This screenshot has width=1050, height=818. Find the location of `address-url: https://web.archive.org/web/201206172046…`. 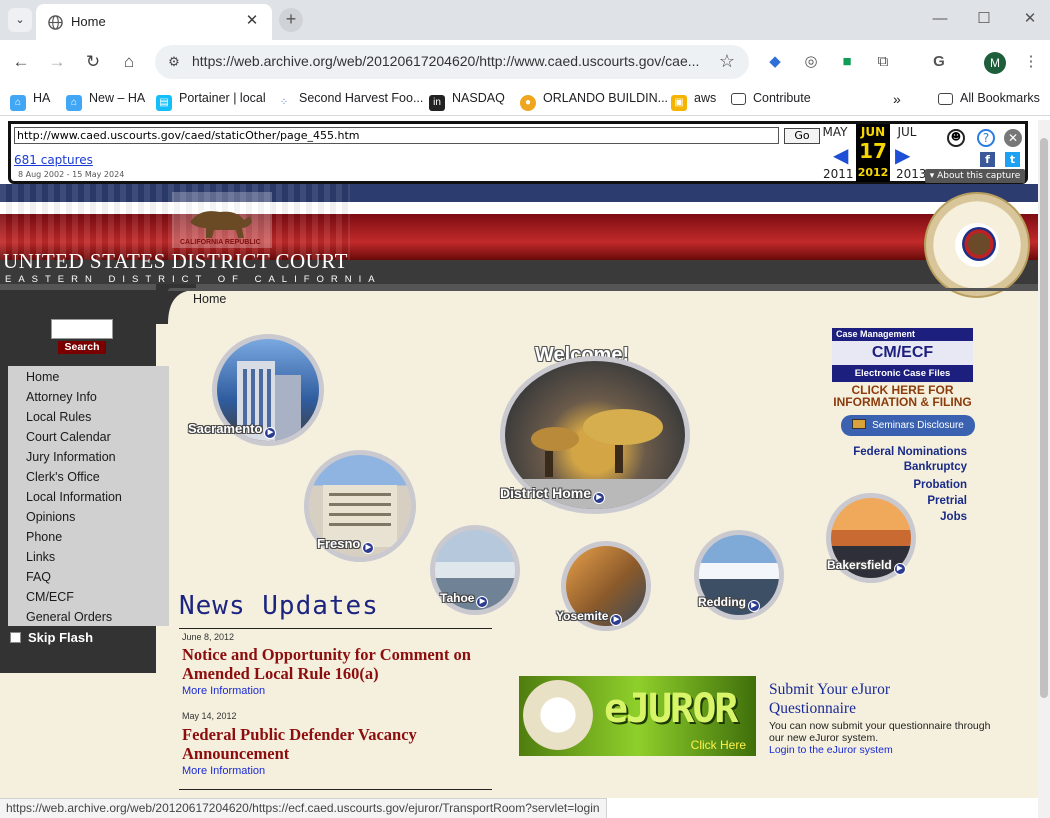

address-url: https://web.archive.org/web/201206172046… is located at coordinates (445, 61).